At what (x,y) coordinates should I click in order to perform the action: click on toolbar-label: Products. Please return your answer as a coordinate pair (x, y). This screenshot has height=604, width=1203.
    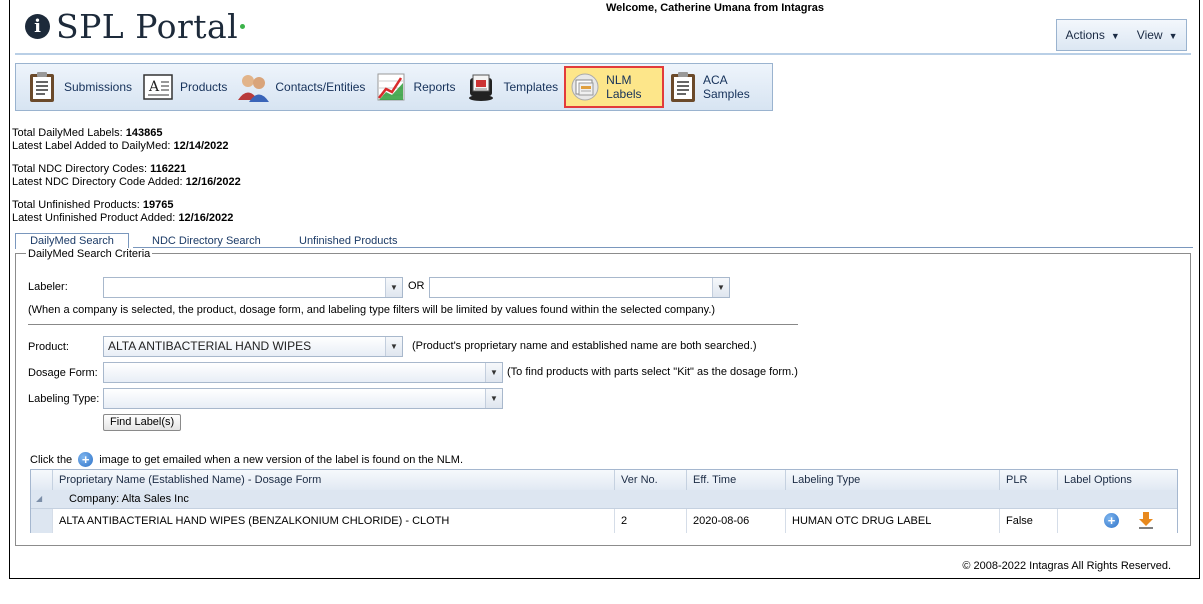
    Looking at the image, I should click on (204, 87).